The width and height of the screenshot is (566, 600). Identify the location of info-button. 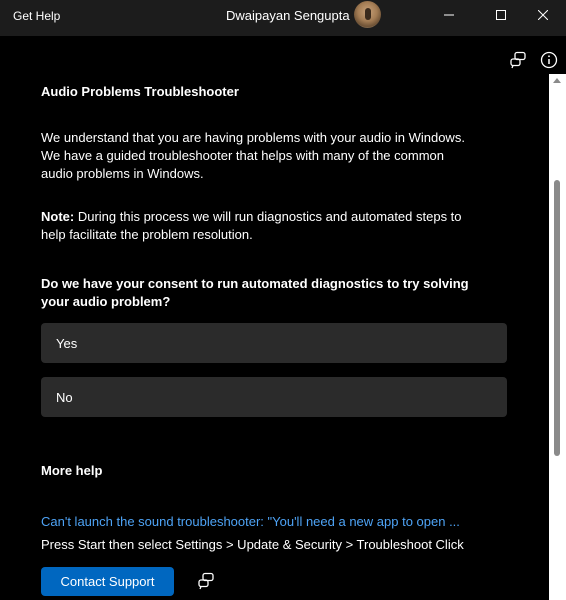
(549, 60).